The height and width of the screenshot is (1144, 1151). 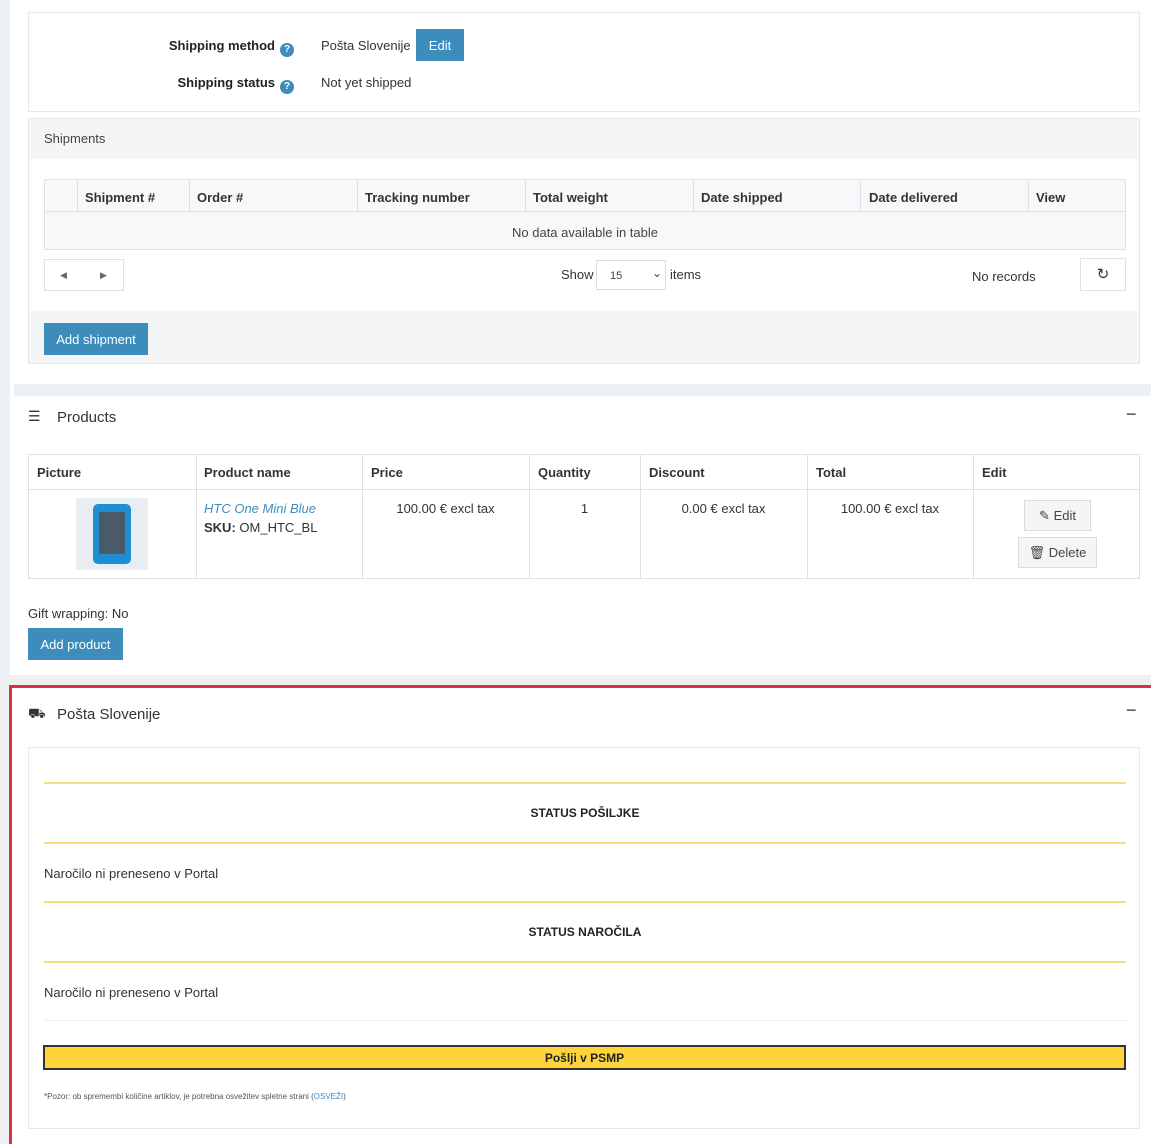 What do you see at coordinates (1057, 515) in the screenshot?
I see `edit-product-button: ✎ Edit` at bounding box center [1057, 515].